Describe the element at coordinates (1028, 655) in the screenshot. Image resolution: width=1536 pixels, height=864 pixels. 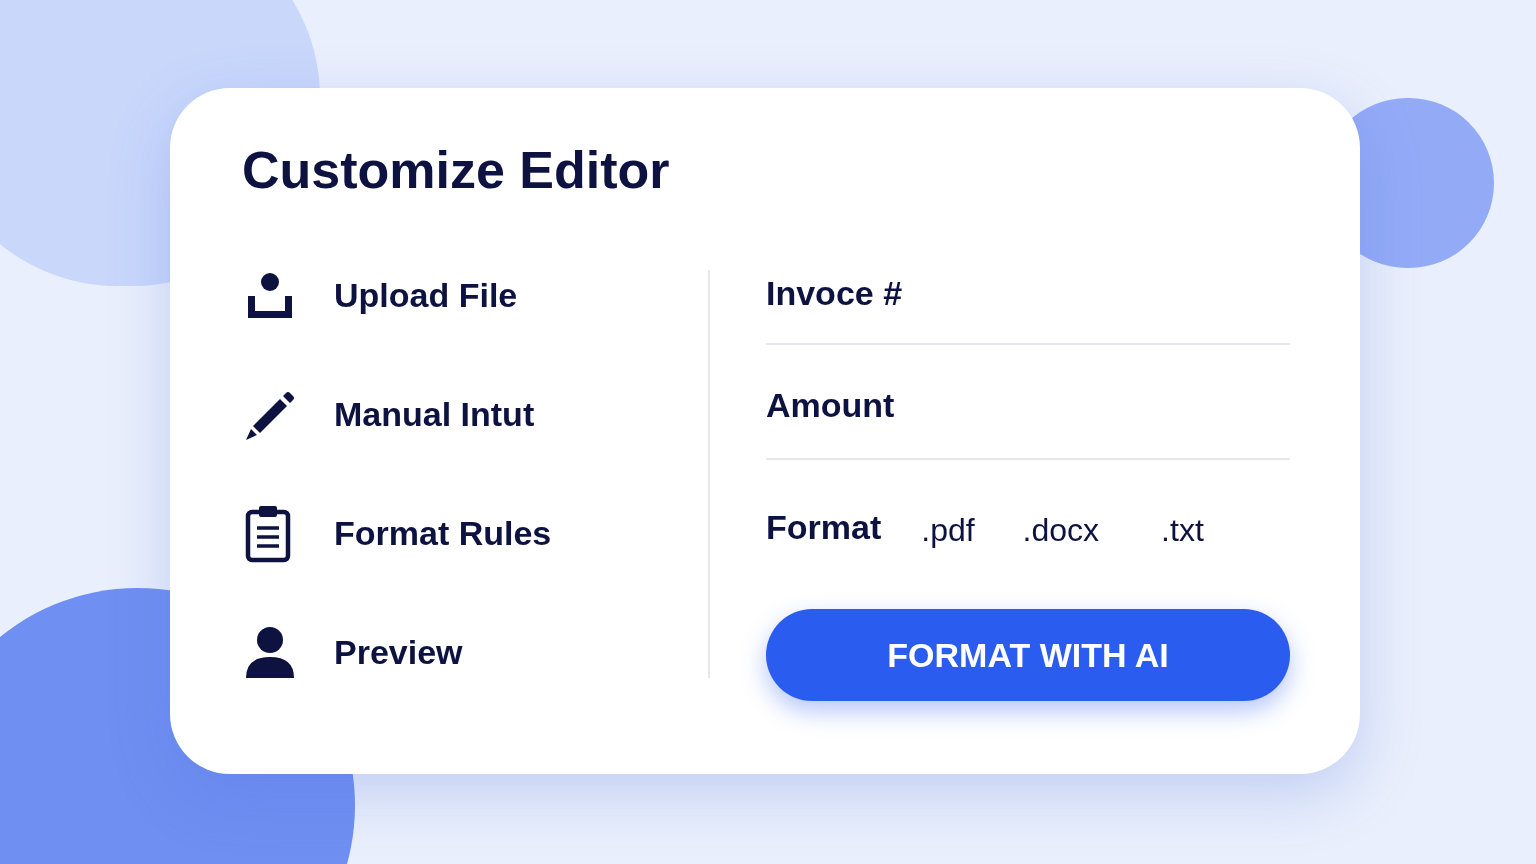
I see `format-button: FORMAT WITH AI` at that location.